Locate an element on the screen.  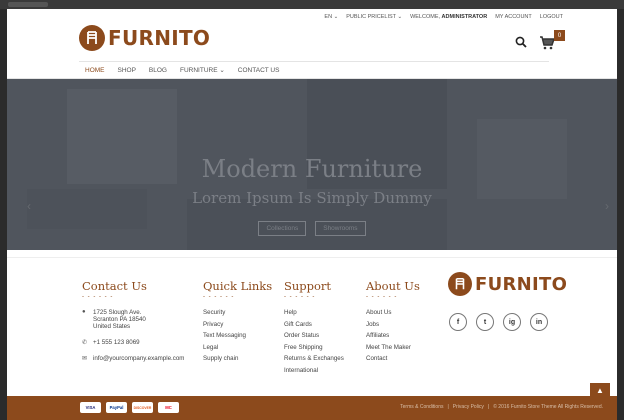
showrooms-button: Showrooms is located at coordinates (340, 228).